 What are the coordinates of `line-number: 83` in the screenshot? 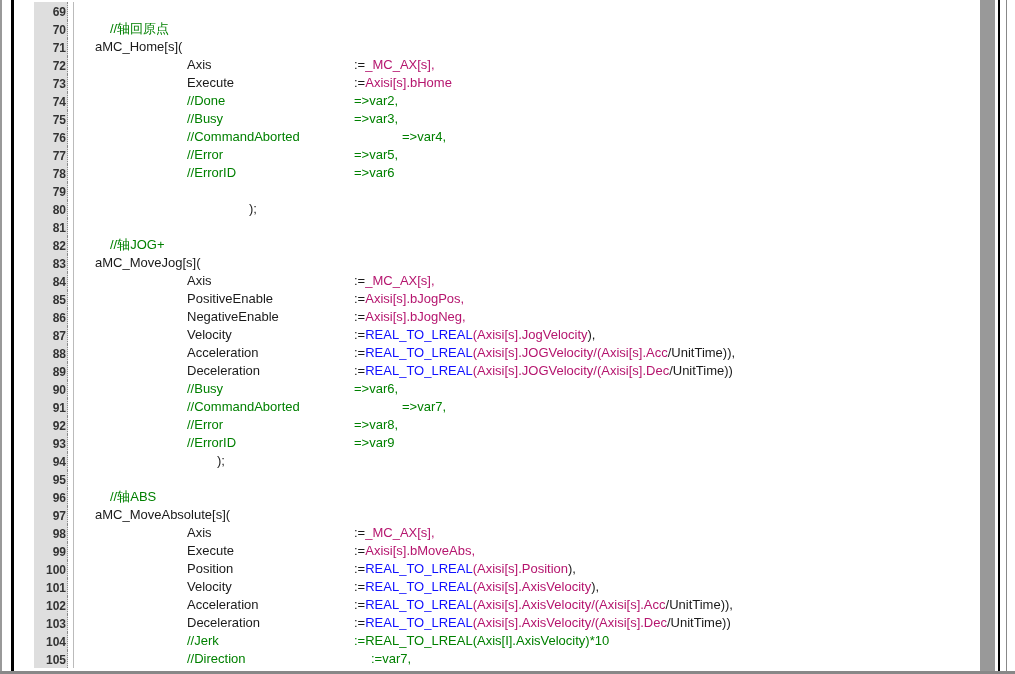 It's located at (59, 264).